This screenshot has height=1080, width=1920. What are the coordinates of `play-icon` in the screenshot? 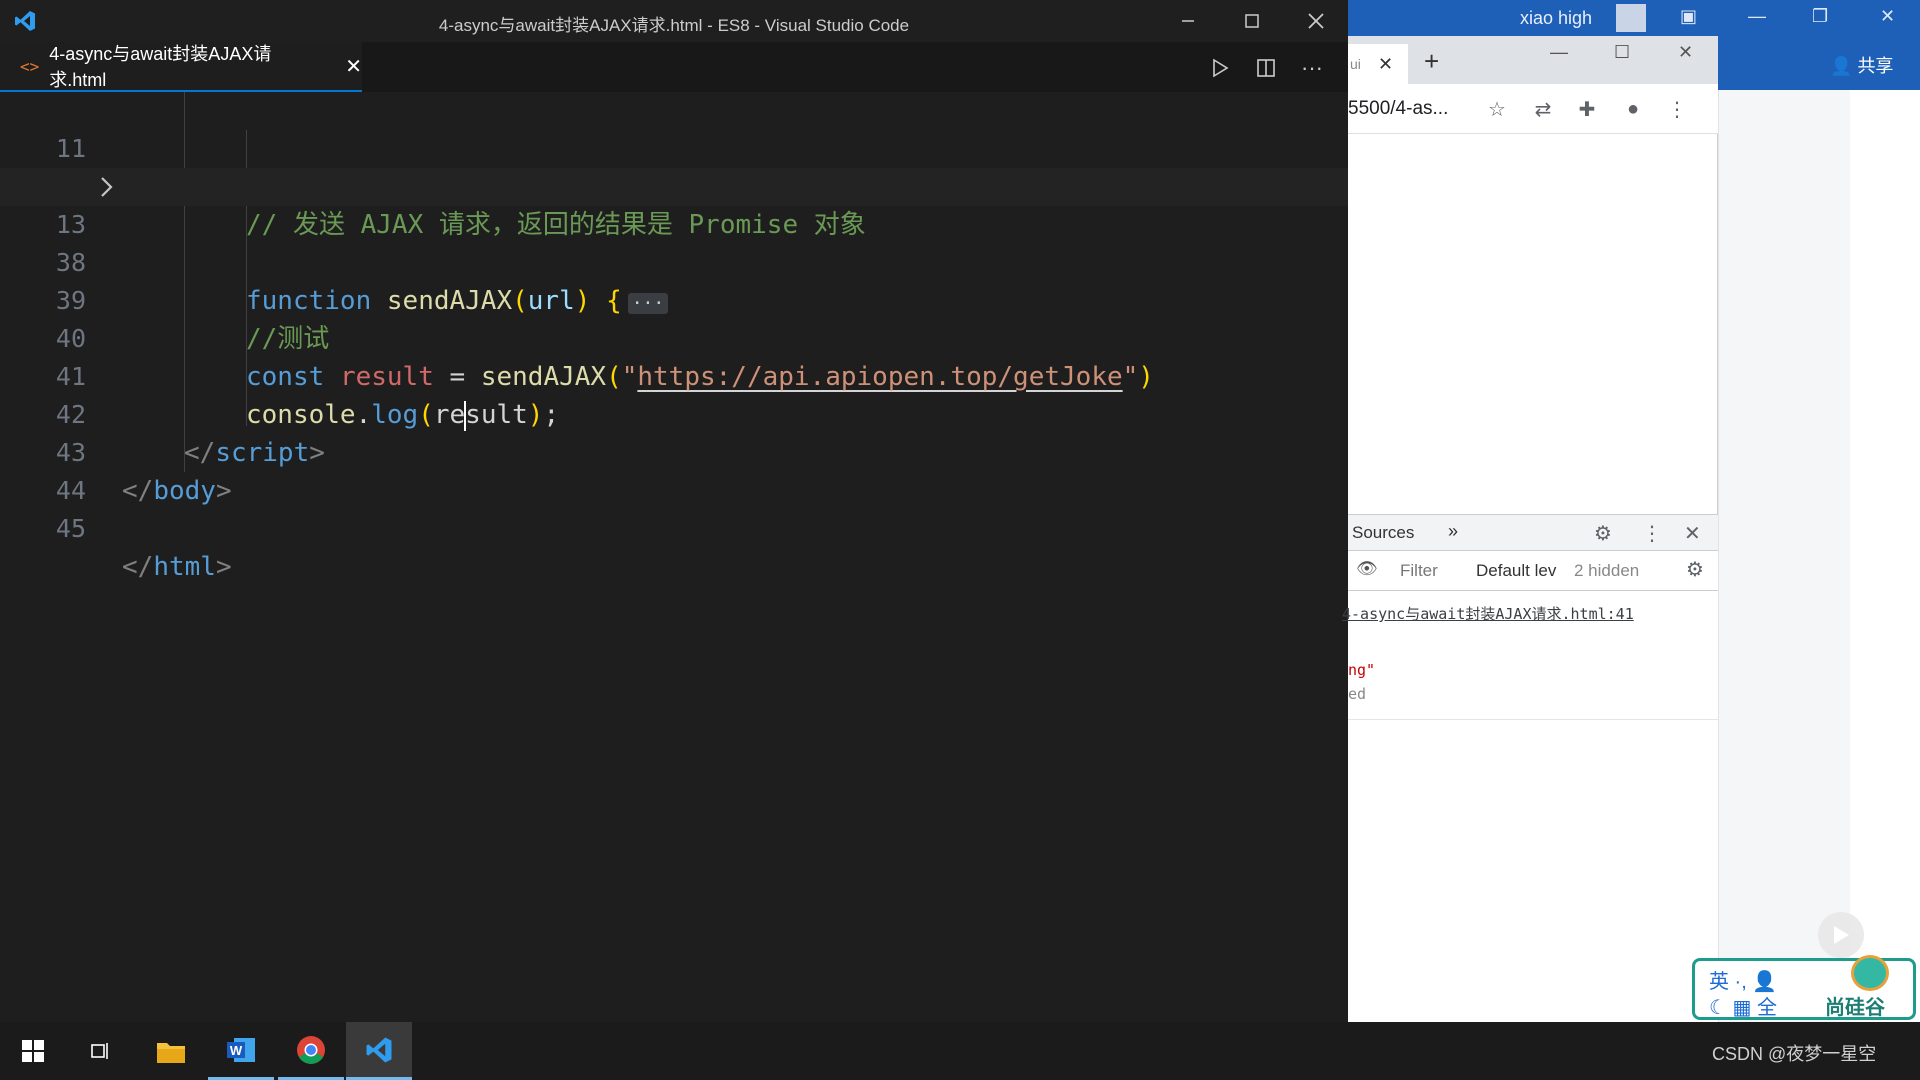 It's located at (1221, 68).